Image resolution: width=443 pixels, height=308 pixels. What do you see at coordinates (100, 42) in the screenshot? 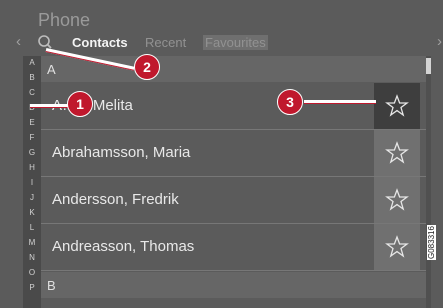
I see `tab-contacts: Contacts` at bounding box center [100, 42].